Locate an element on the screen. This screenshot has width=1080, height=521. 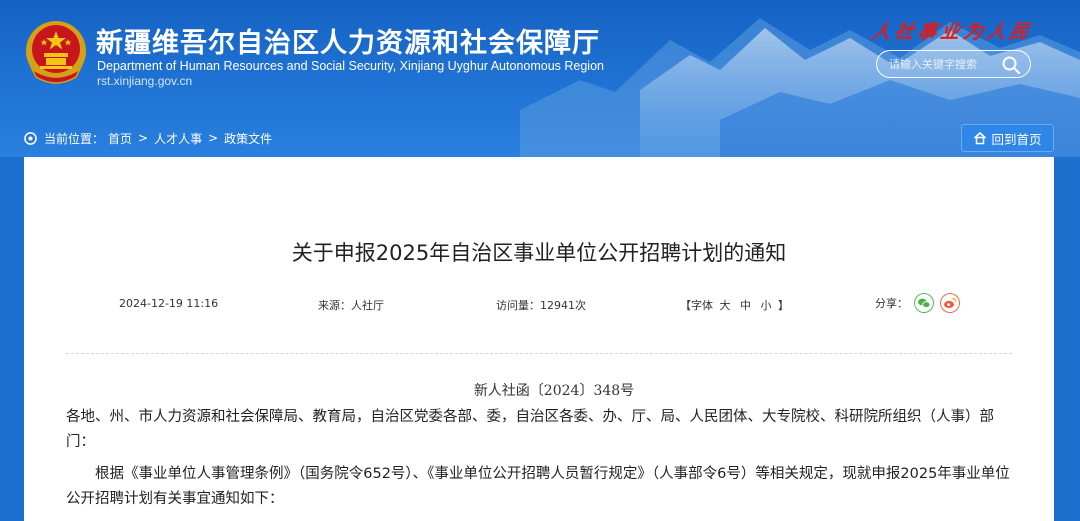
font-size-close: 】 is located at coordinates (783, 305).